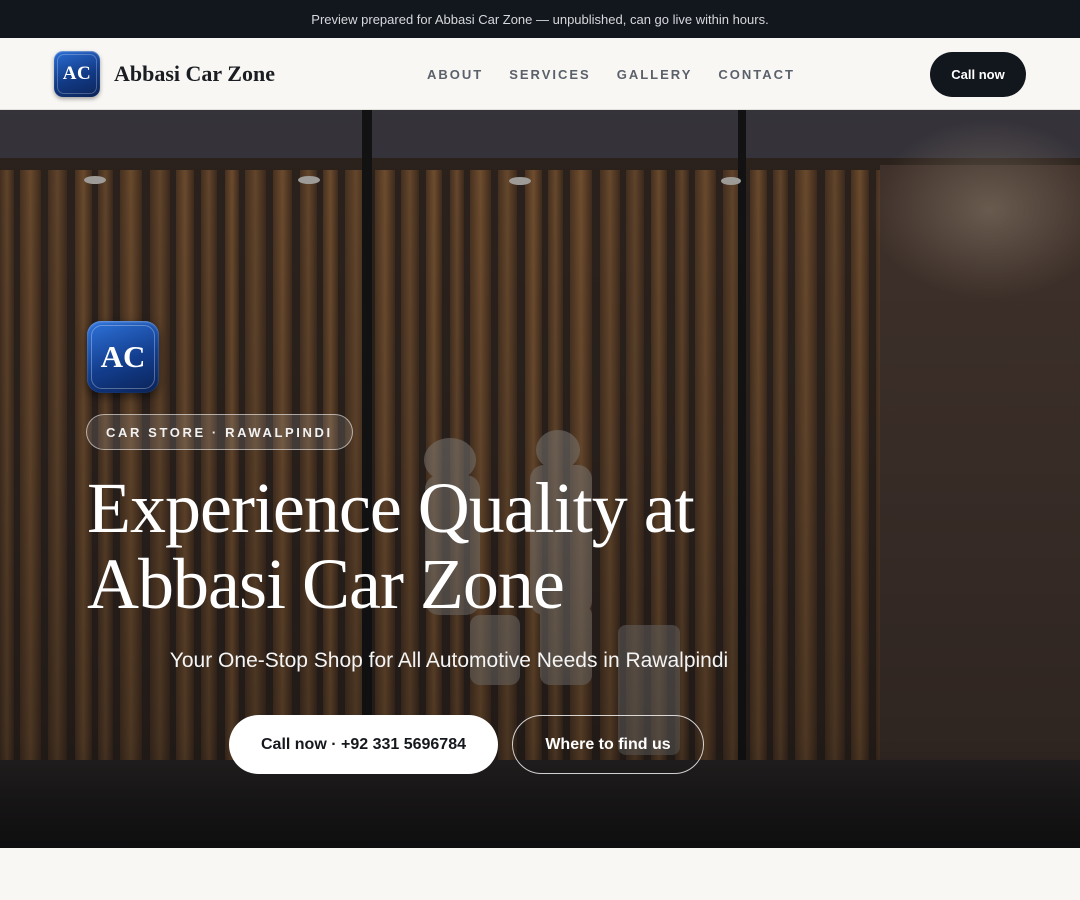 The width and height of the screenshot is (1080, 900). Describe the element at coordinates (391, 508) in the screenshot. I see `hero-headline-line-1: Experience Quality at` at that location.